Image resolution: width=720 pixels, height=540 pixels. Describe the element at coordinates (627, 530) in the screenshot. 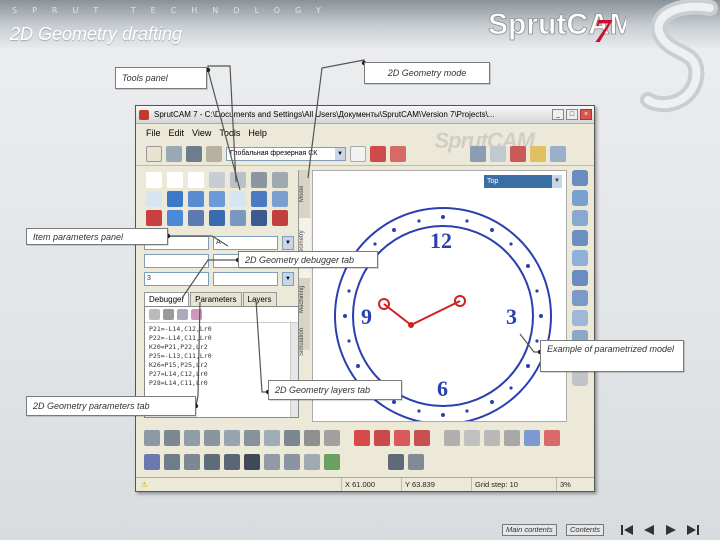

I see `first-slide-icon` at that location.